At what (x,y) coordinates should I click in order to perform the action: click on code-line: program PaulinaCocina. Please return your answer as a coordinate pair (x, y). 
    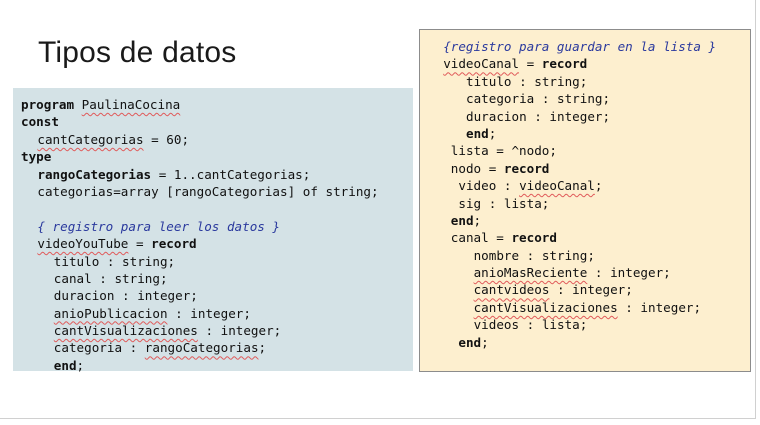
    Looking at the image, I should click on (213, 104).